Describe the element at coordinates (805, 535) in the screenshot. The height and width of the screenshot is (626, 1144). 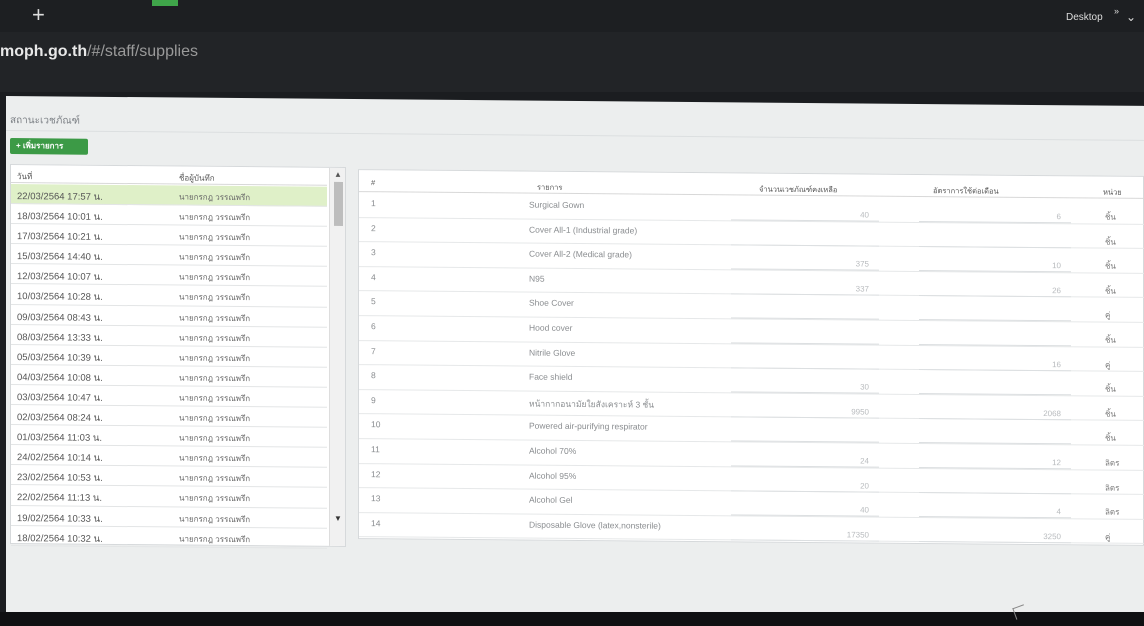
I see `remaining-field: 17350` at that location.